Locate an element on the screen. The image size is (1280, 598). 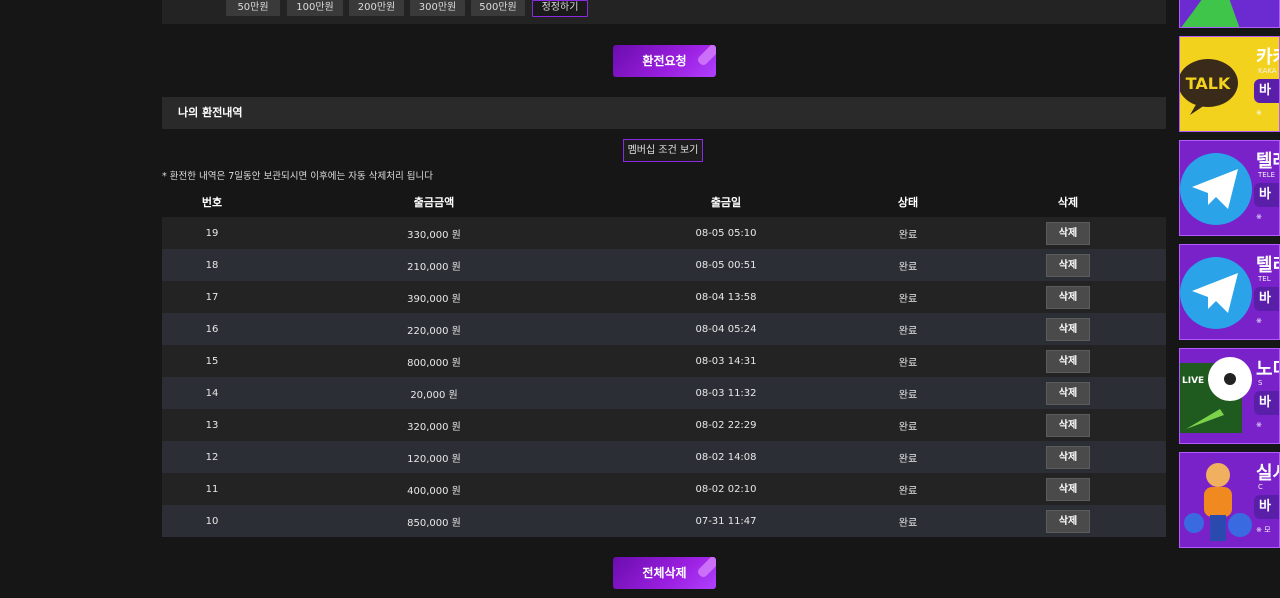
amount-300-button: 300만원 is located at coordinates (437, 8).